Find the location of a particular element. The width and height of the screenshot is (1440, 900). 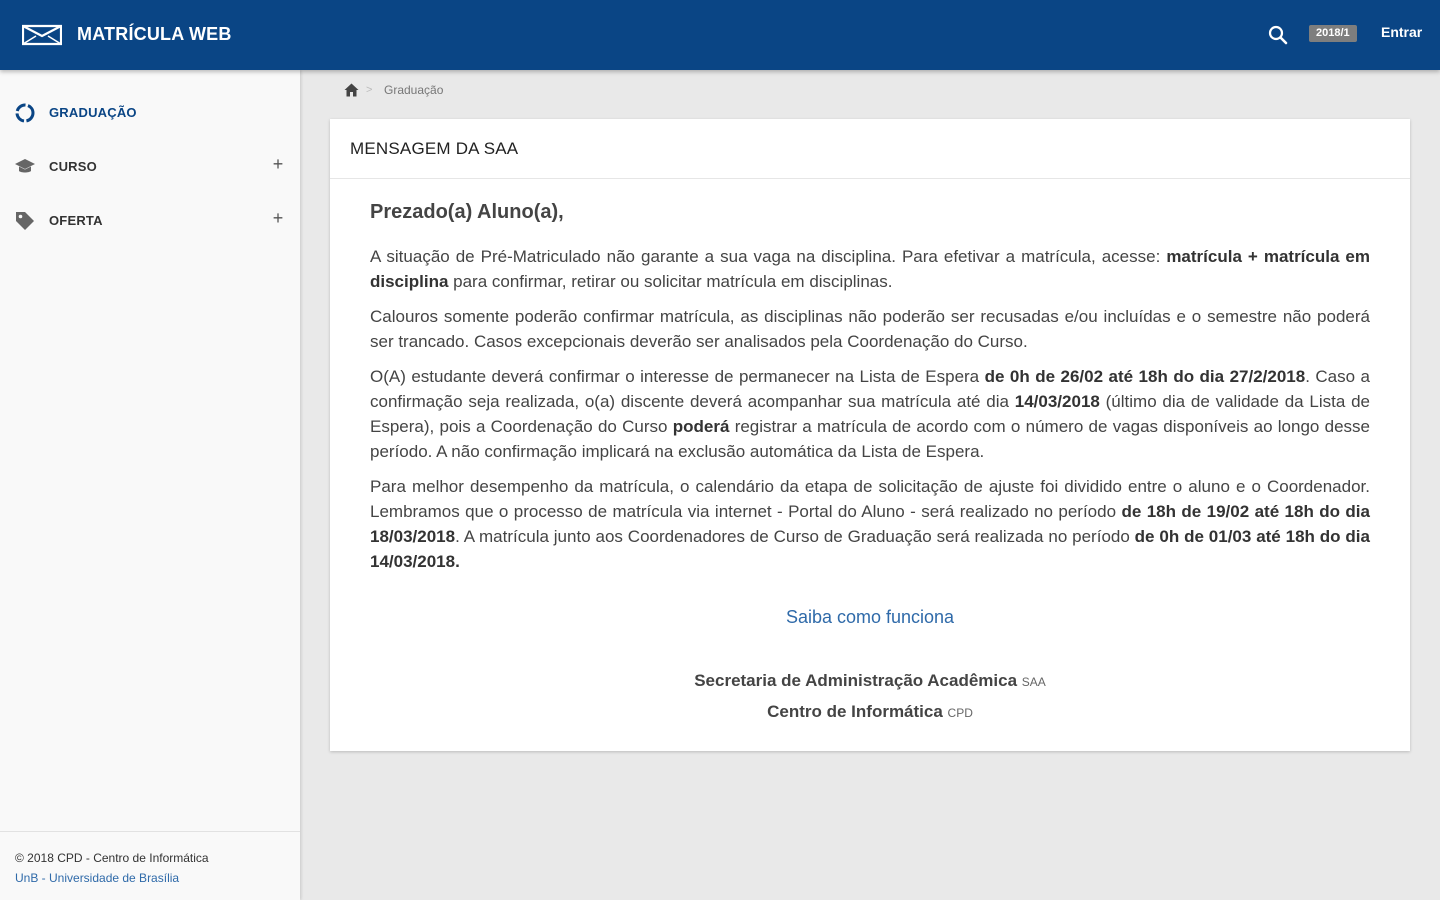

home-icon is located at coordinates (351, 90).